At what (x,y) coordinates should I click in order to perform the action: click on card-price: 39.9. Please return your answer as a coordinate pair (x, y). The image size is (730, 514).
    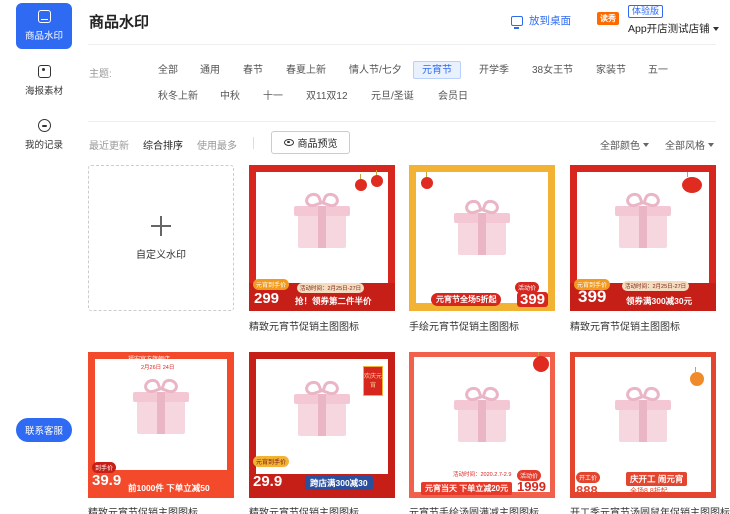
    Looking at the image, I should click on (107, 480).